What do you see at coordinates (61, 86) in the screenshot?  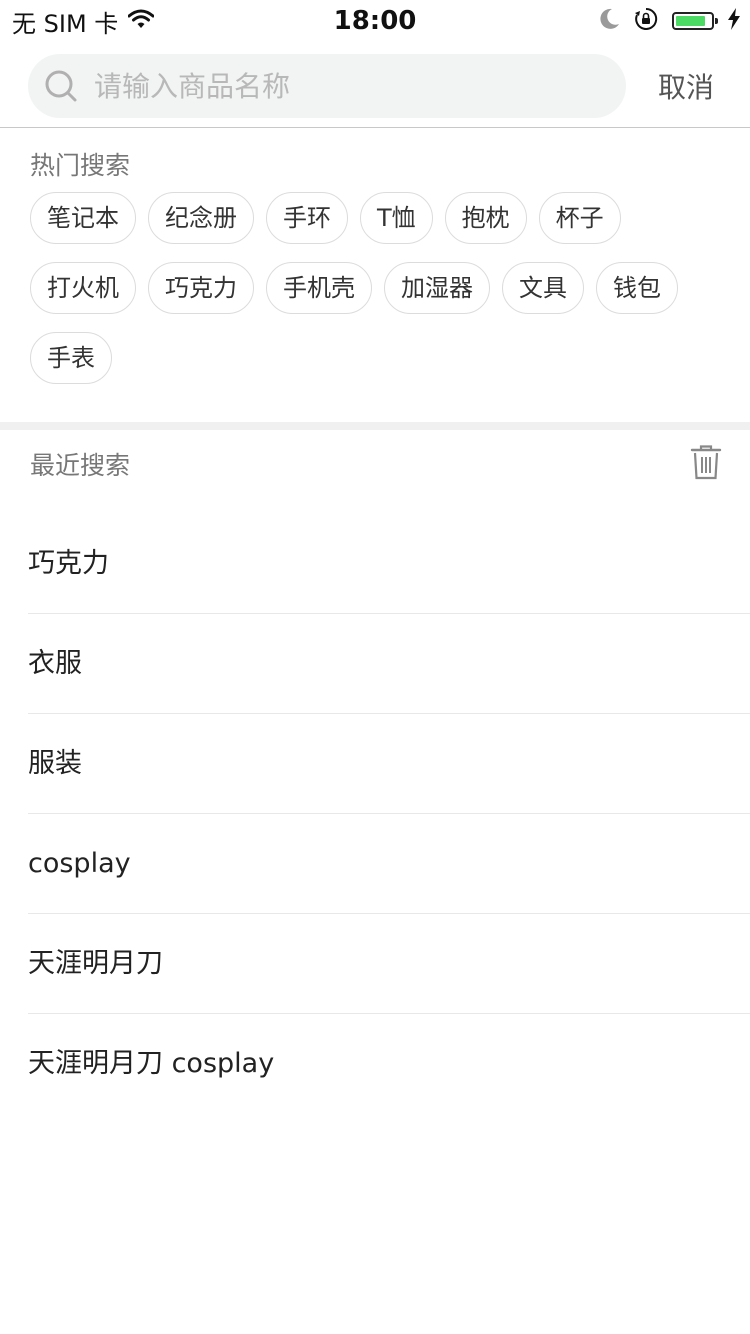 I see `search-icon` at bounding box center [61, 86].